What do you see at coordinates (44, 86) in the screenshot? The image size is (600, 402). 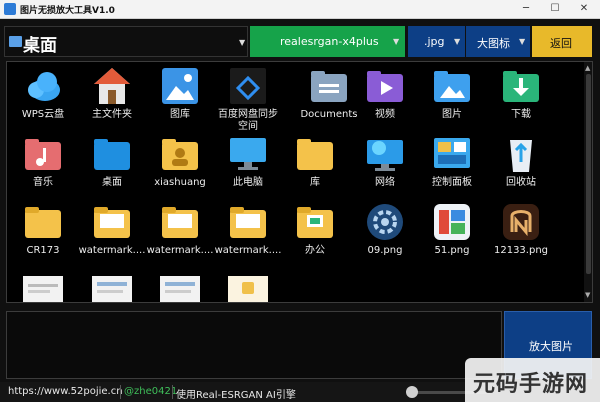 I see `wps-cloud-icon` at bounding box center [44, 86].